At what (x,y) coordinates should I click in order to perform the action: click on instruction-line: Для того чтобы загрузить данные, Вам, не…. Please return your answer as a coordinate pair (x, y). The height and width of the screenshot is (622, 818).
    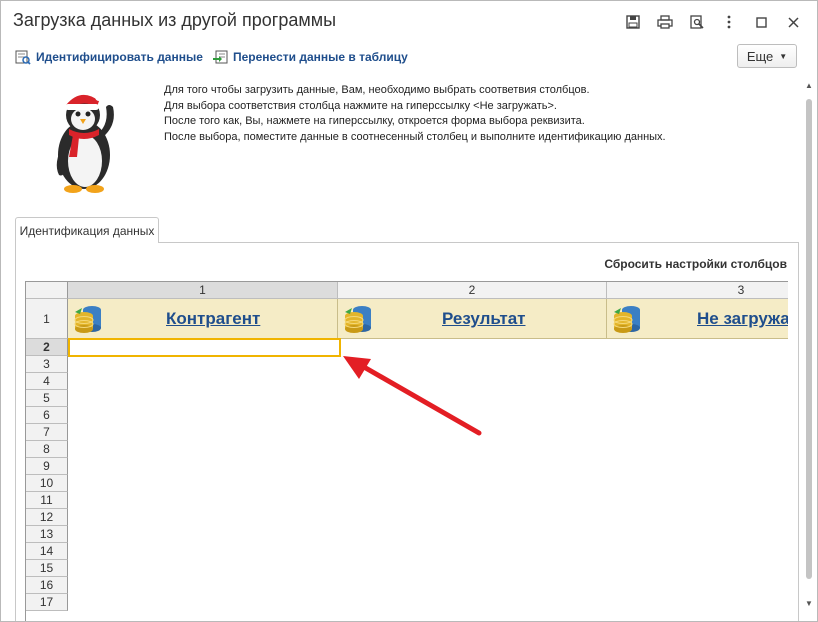
    Looking at the image, I should click on (377, 90).